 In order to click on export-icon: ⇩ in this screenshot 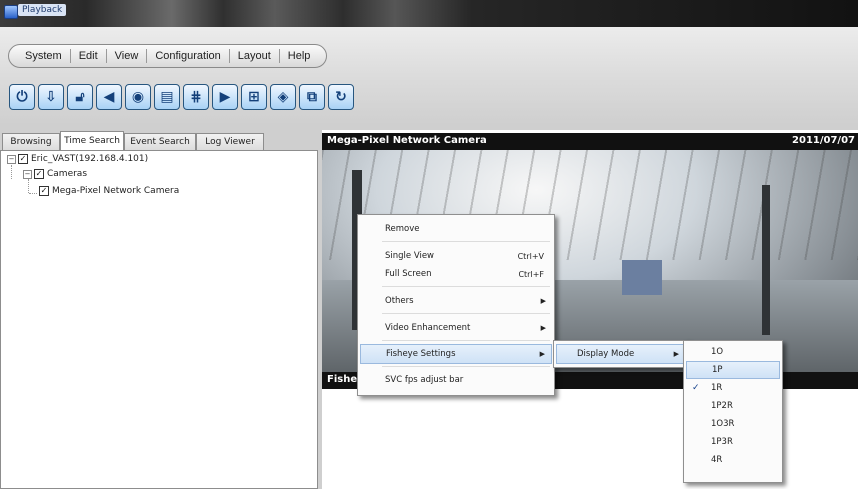, I will do `click(51, 97)`.